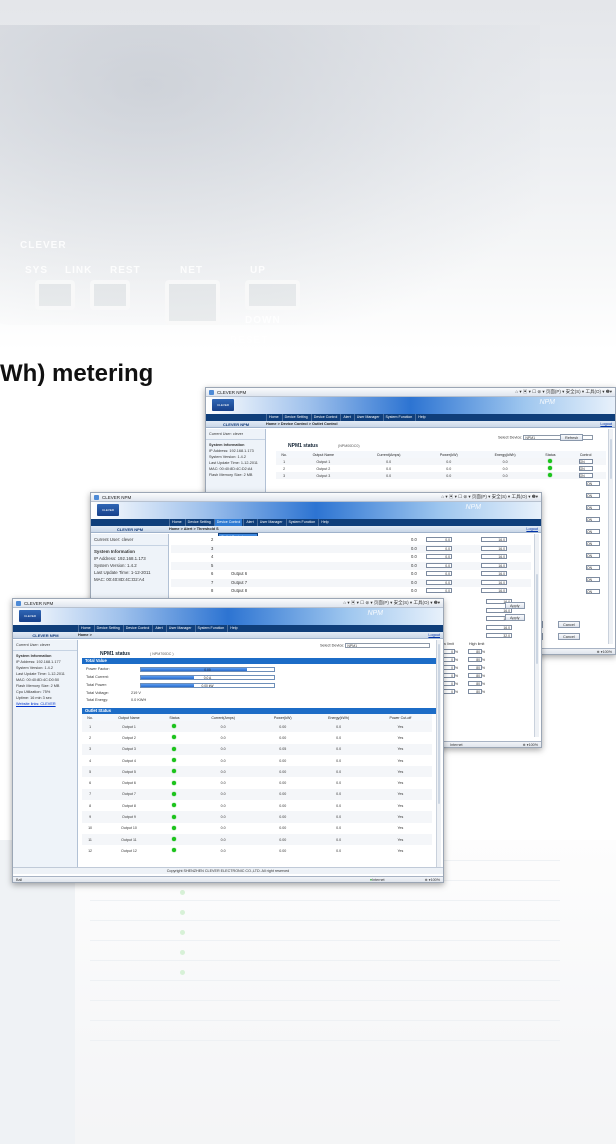 Image resolution: width=616 pixels, height=1144 pixels. What do you see at coordinates (388, 645) in the screenshot?
I see `device-dropdown: NPM1` at bounding box center [388, 645].